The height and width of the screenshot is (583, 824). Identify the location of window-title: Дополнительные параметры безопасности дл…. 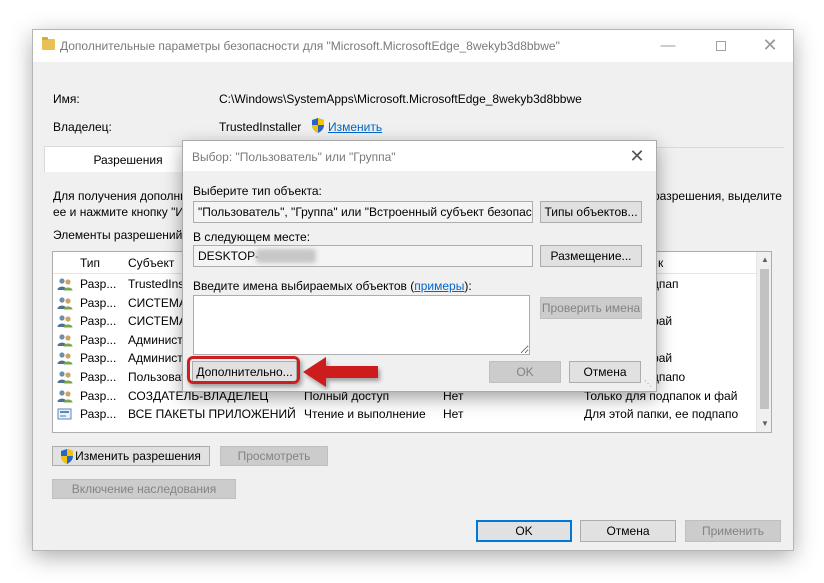
(310, 46).